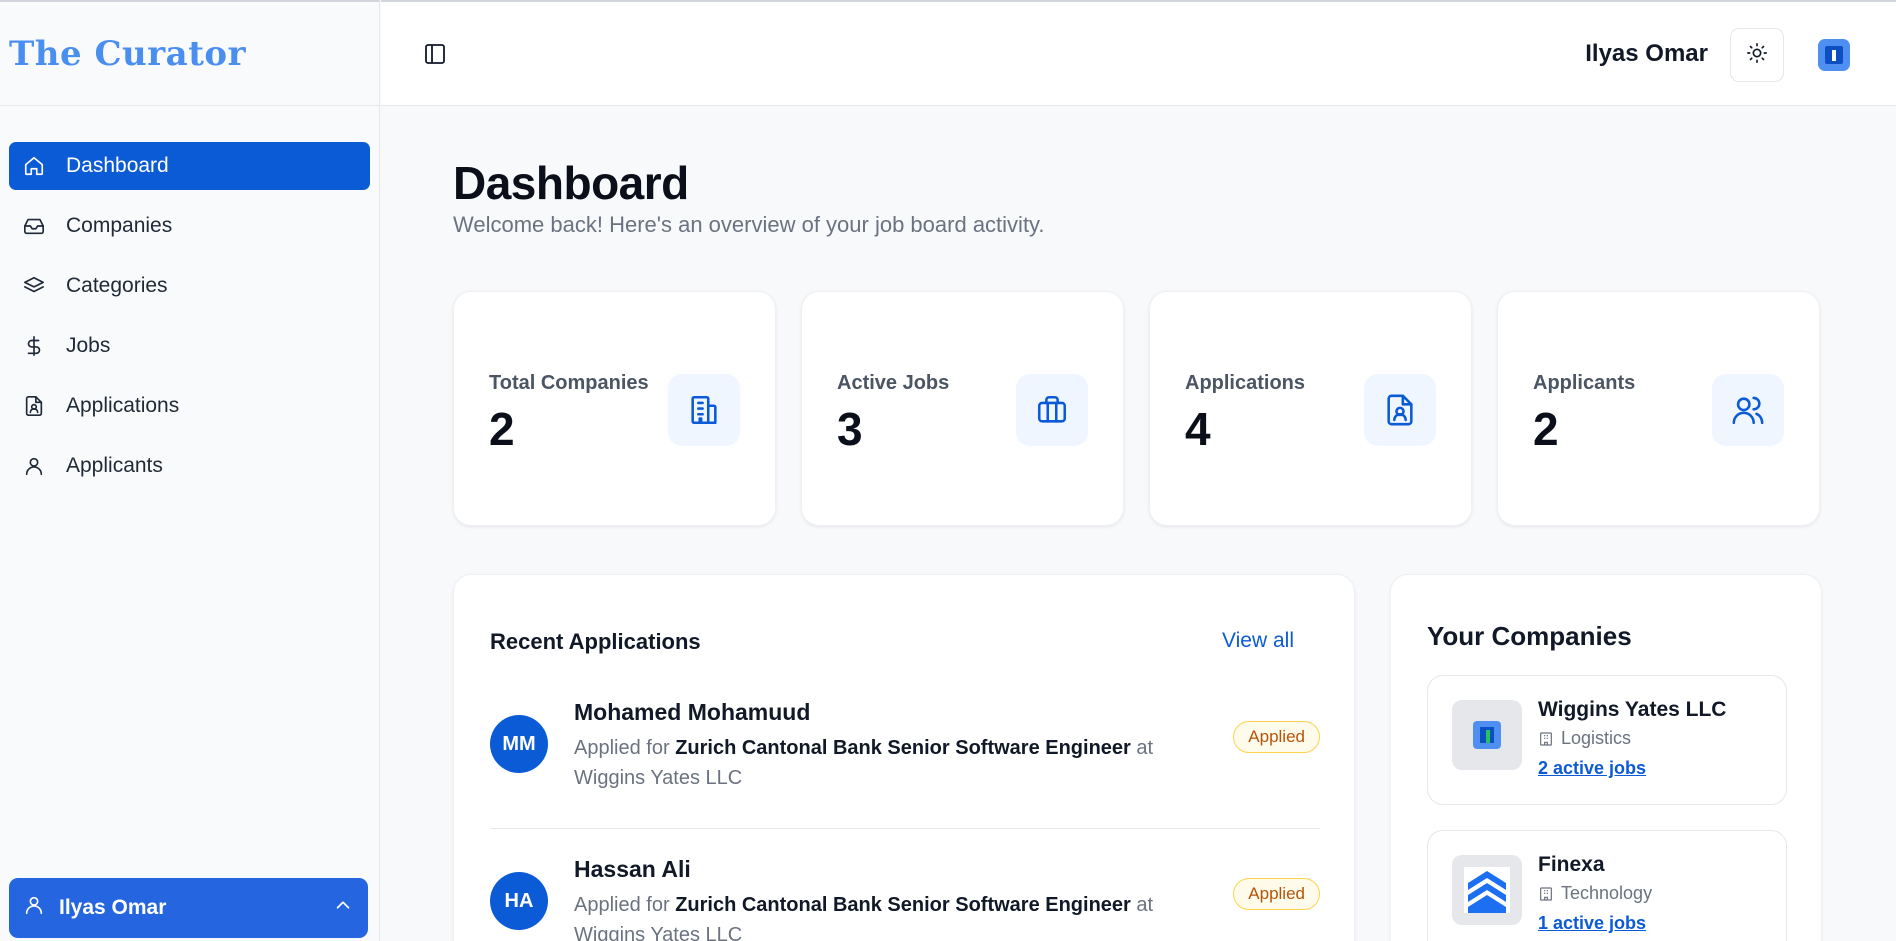 The image size is (1896, 941). Describe the element at coordinates (117, 165) in the screenshot. I see `sidebar-item-label: Dashboard` at that location.